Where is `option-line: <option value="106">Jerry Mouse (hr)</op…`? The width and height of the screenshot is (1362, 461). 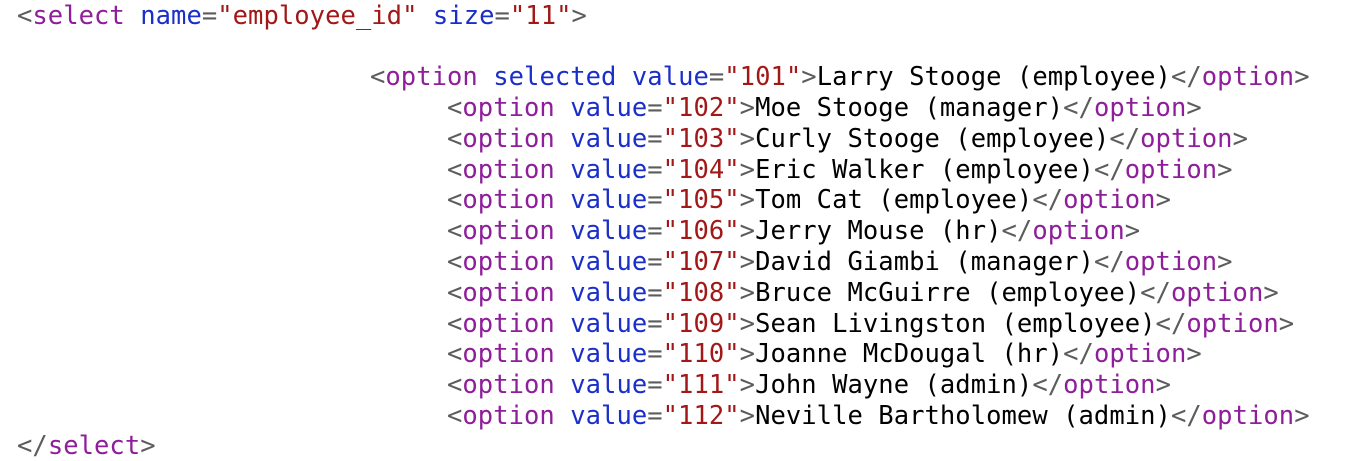
option-line: <option value="106">Jerry Mouse (hr)</op… is located at coordinates (793, 231).